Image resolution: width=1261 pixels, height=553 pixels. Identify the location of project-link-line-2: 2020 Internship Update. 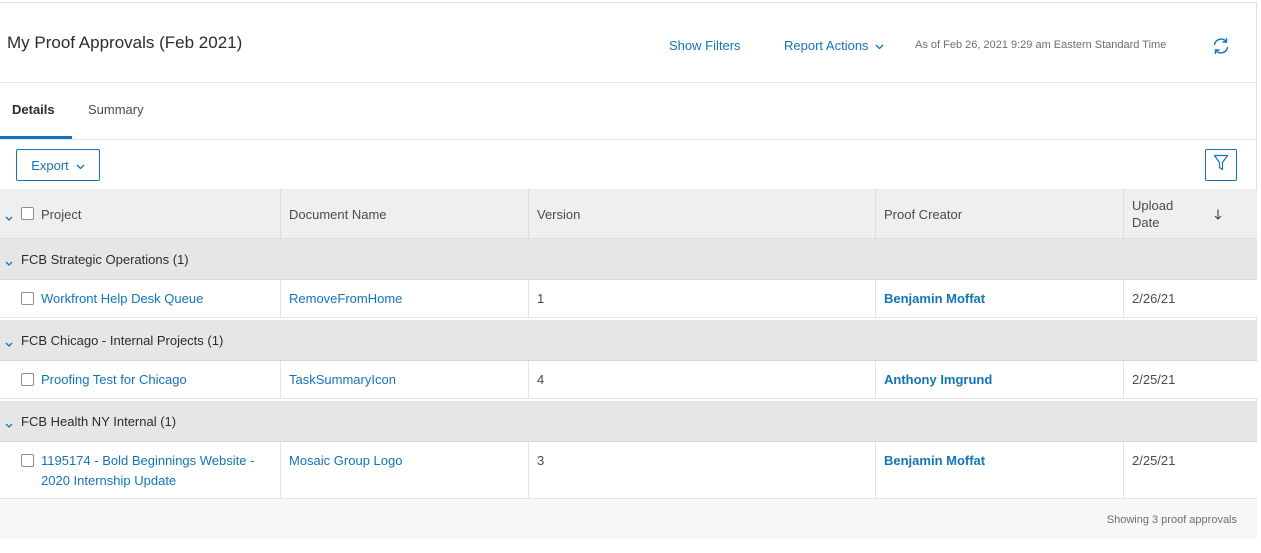
(109, 480).